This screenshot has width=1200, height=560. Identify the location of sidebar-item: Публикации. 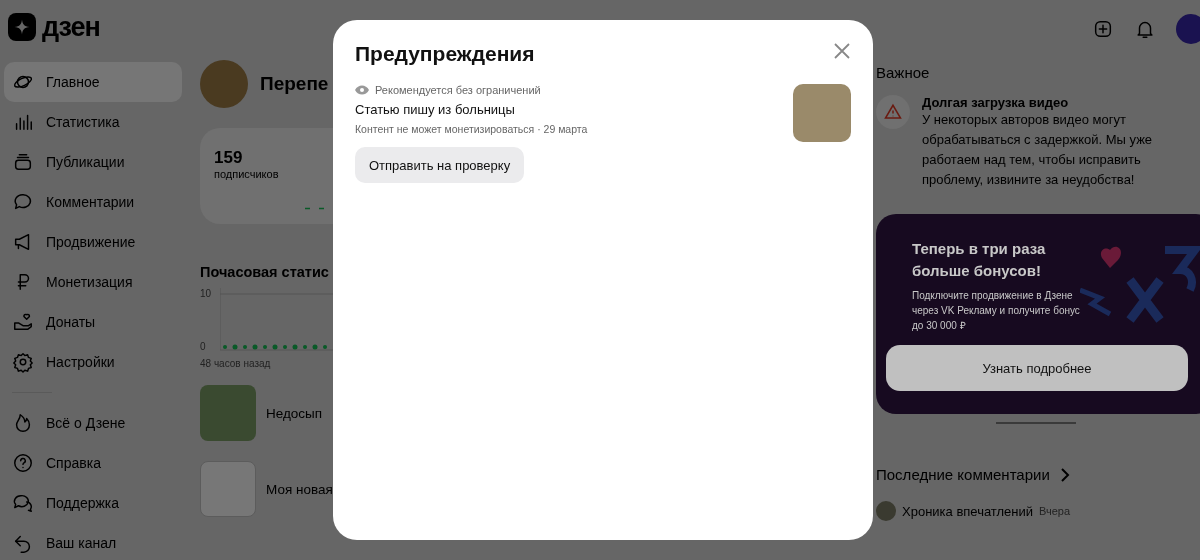
(93, 162).